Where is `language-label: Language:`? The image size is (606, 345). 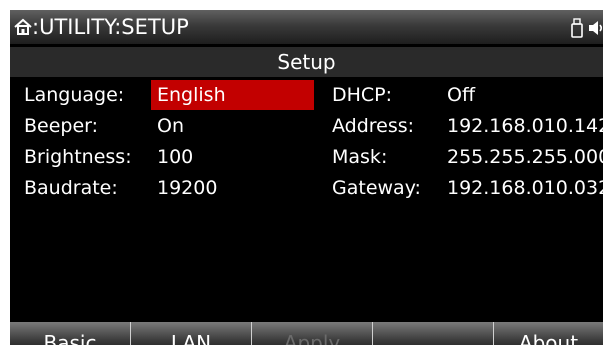 language-label: Language: is located at coordinates (74, 95).